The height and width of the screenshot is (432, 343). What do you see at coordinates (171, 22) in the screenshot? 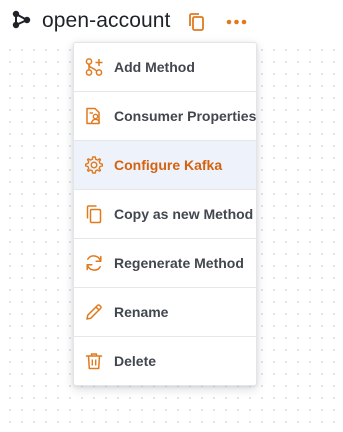
I see `header-bar: open-account` at bounding box center [171, 22].